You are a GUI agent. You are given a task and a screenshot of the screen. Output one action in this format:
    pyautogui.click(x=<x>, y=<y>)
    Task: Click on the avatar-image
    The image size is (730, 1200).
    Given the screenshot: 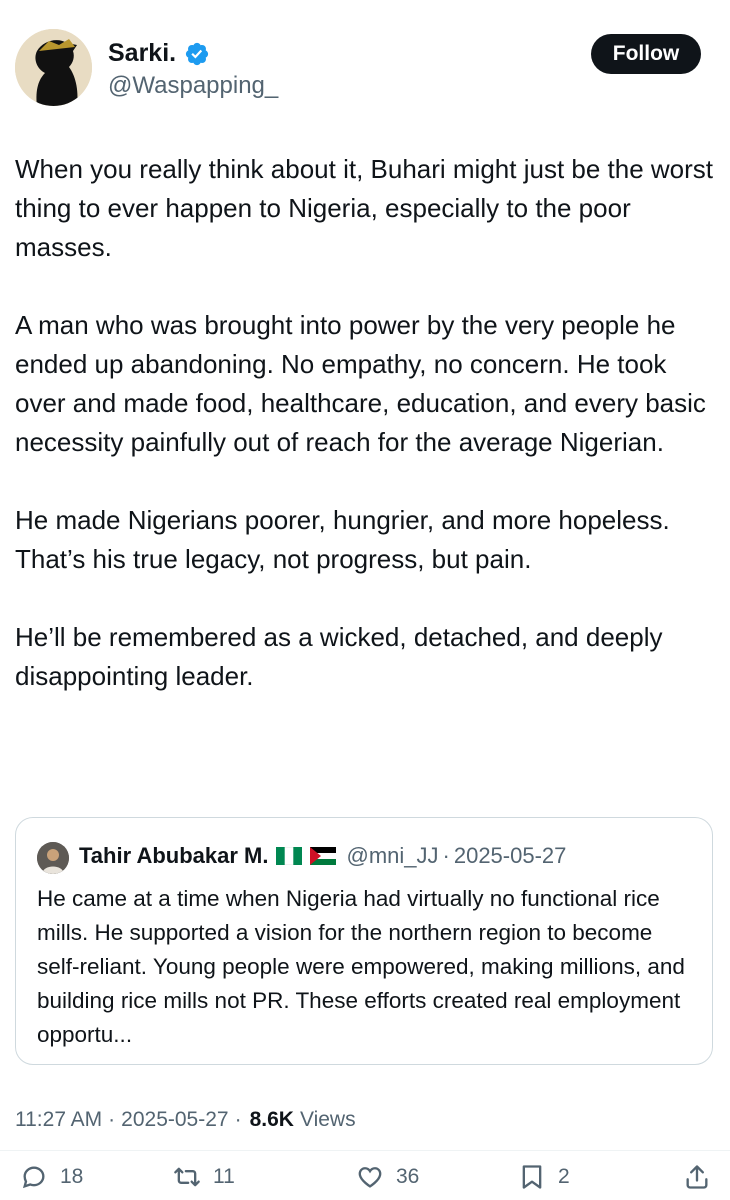 What is the action you would take?
    pyautogui.click(x=53, y=67)
    